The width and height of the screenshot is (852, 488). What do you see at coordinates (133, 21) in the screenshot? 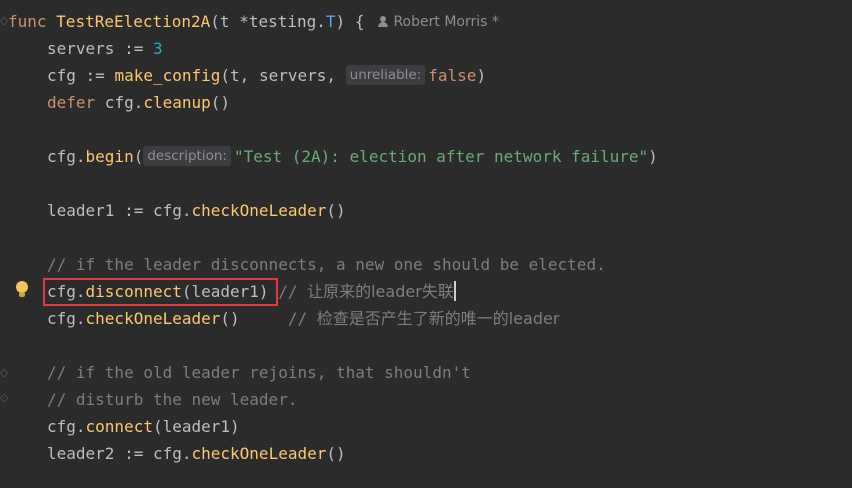
I see `function-name: TestReElection2A` at bounding box center [133, 21].